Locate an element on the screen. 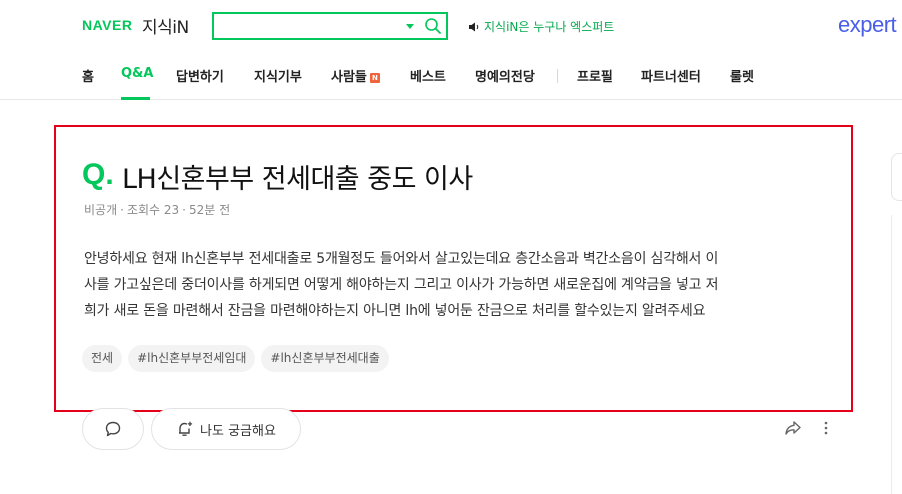  nav-people: 사람들 N is located at coordinates (355, 75).